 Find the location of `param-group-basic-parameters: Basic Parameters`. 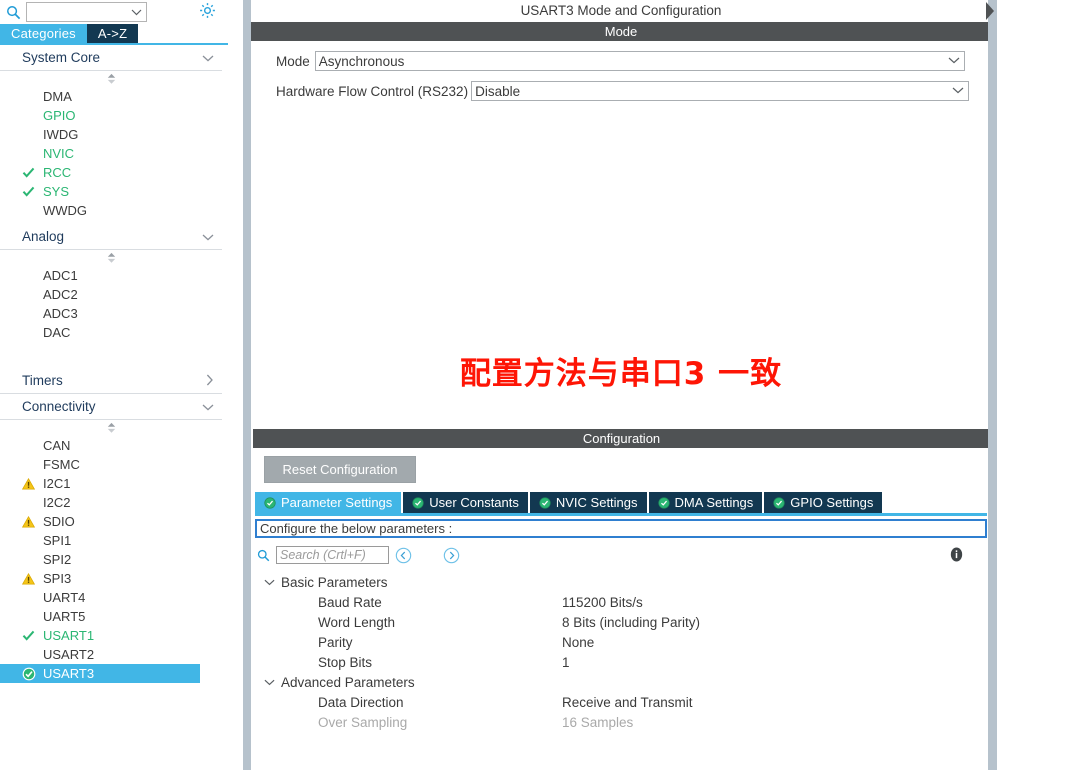

param-group-basic-parameters: Basic Parameters is located at coordinates (622, 582).